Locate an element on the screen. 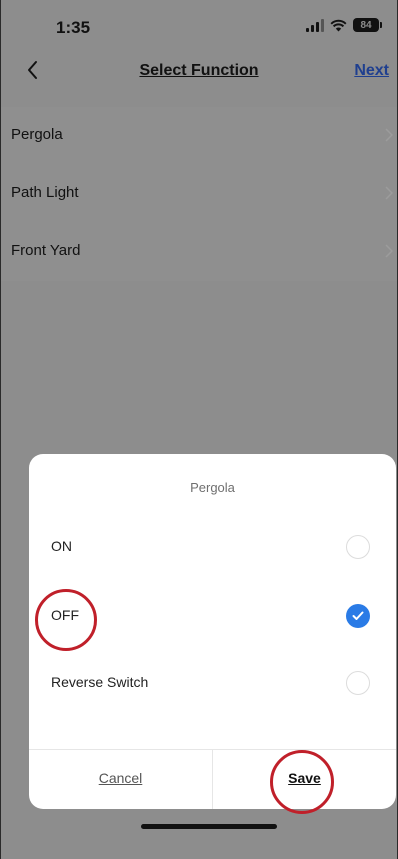 The width and height of the screenshot is (398, 859). status-icons: 84 is located at coordinates (344, 25).